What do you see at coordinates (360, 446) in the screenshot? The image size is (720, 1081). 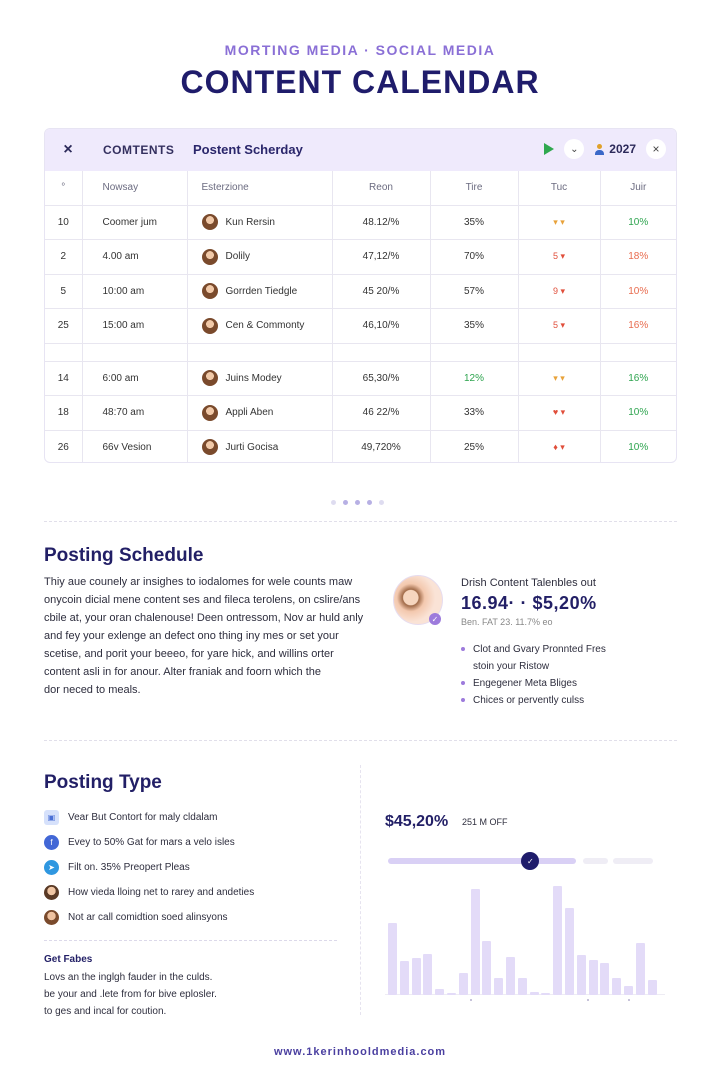 I see `table-row: 26 66v Vesion Jurti Gocisa 49,720% 25% ♦ ▾ 10%` at bounding box center [360, 446].